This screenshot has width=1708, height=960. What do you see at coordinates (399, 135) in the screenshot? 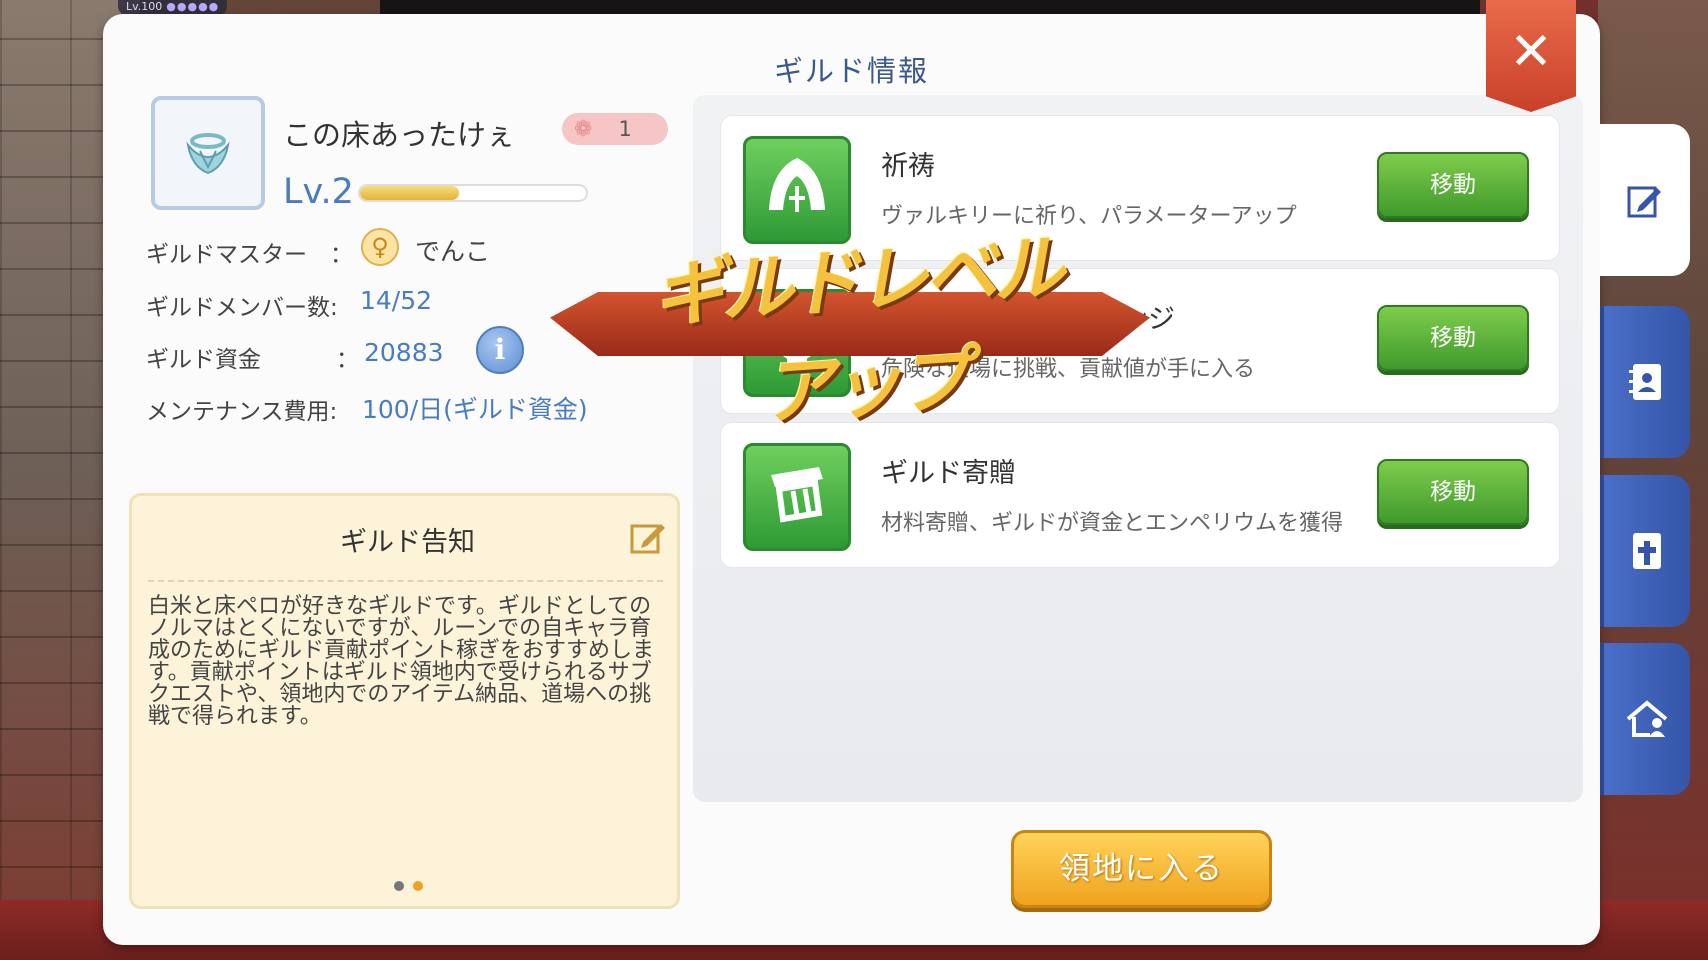
I see `guild-name: この床あったけぇ` at bounding box center [399, 135].